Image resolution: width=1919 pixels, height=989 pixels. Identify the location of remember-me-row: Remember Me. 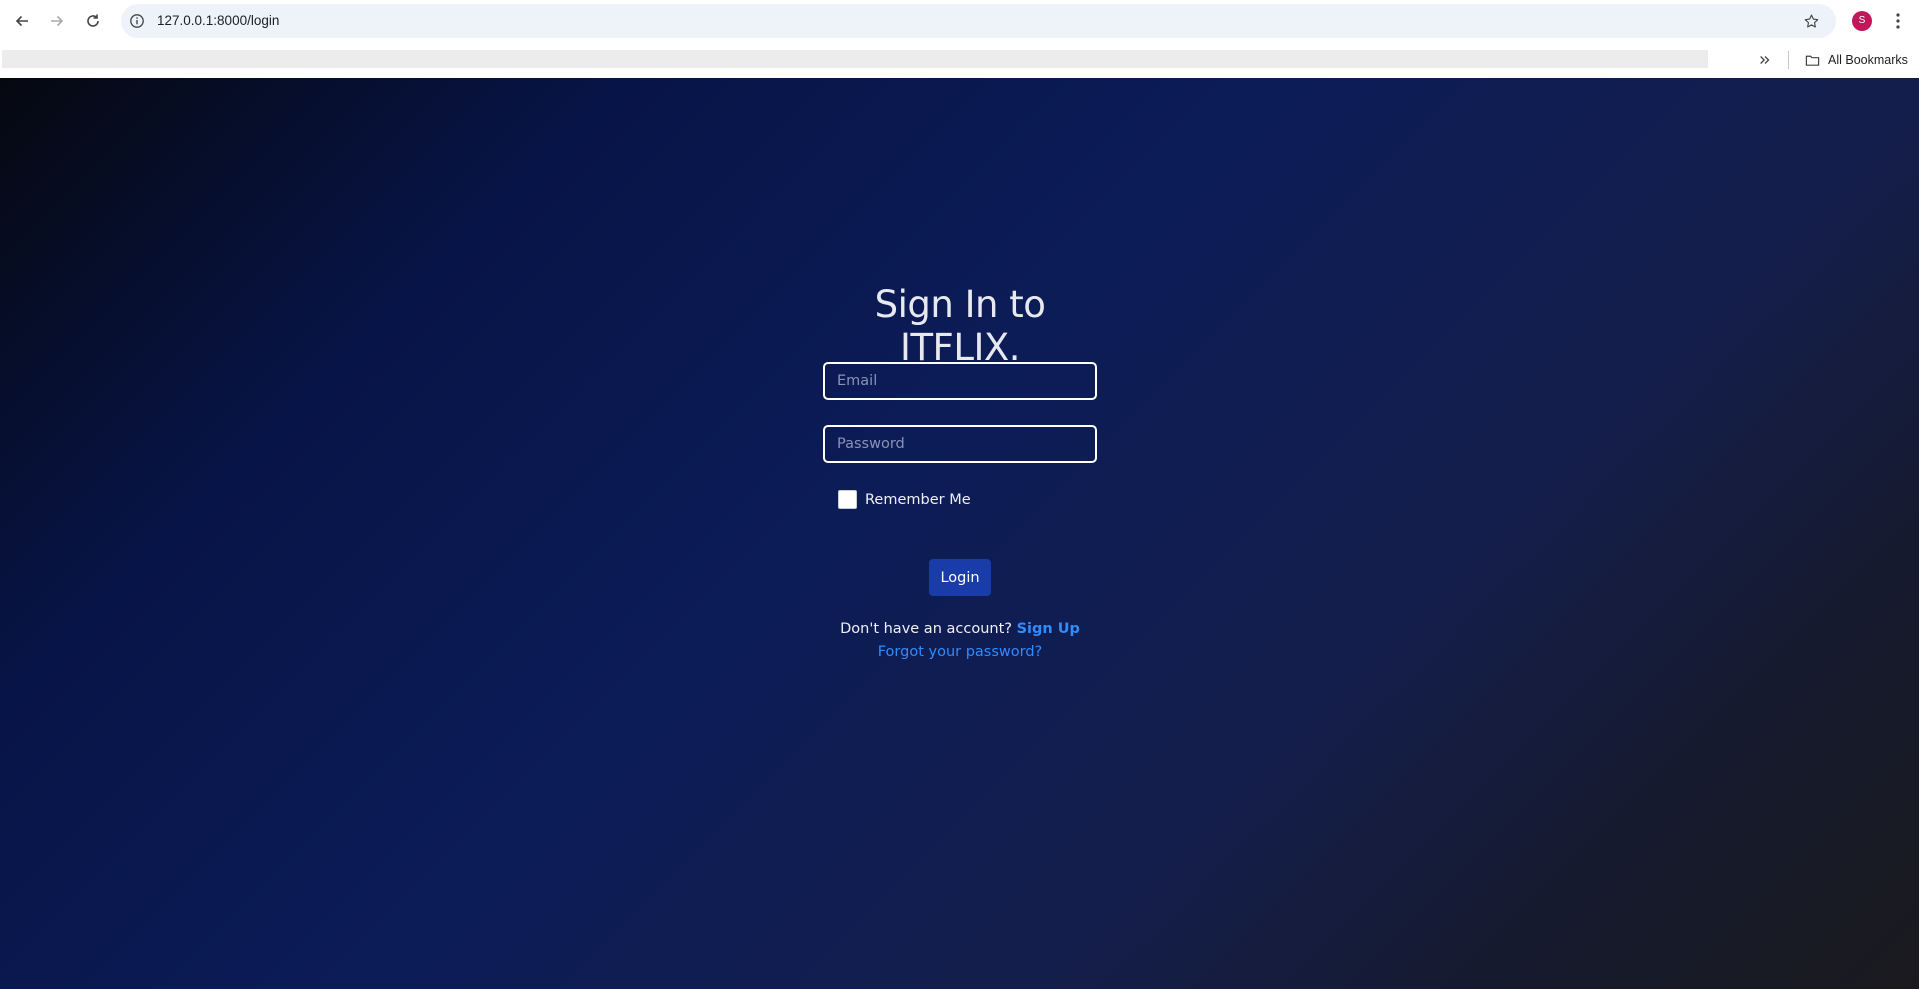
(904, 499).